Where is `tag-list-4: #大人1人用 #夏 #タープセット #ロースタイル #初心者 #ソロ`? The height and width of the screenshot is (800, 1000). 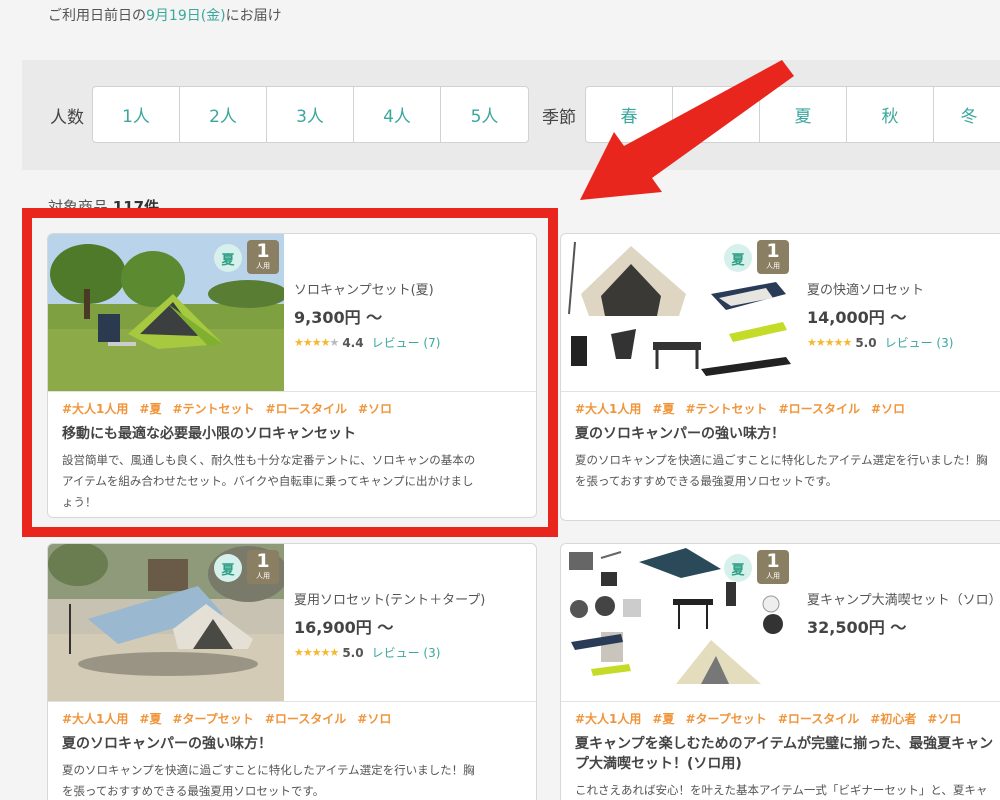 tag-list-4: #大人1人用 #夏 #タープセット #ロースタイル #初心者 #ソロ is located at coordinates (773, 718).